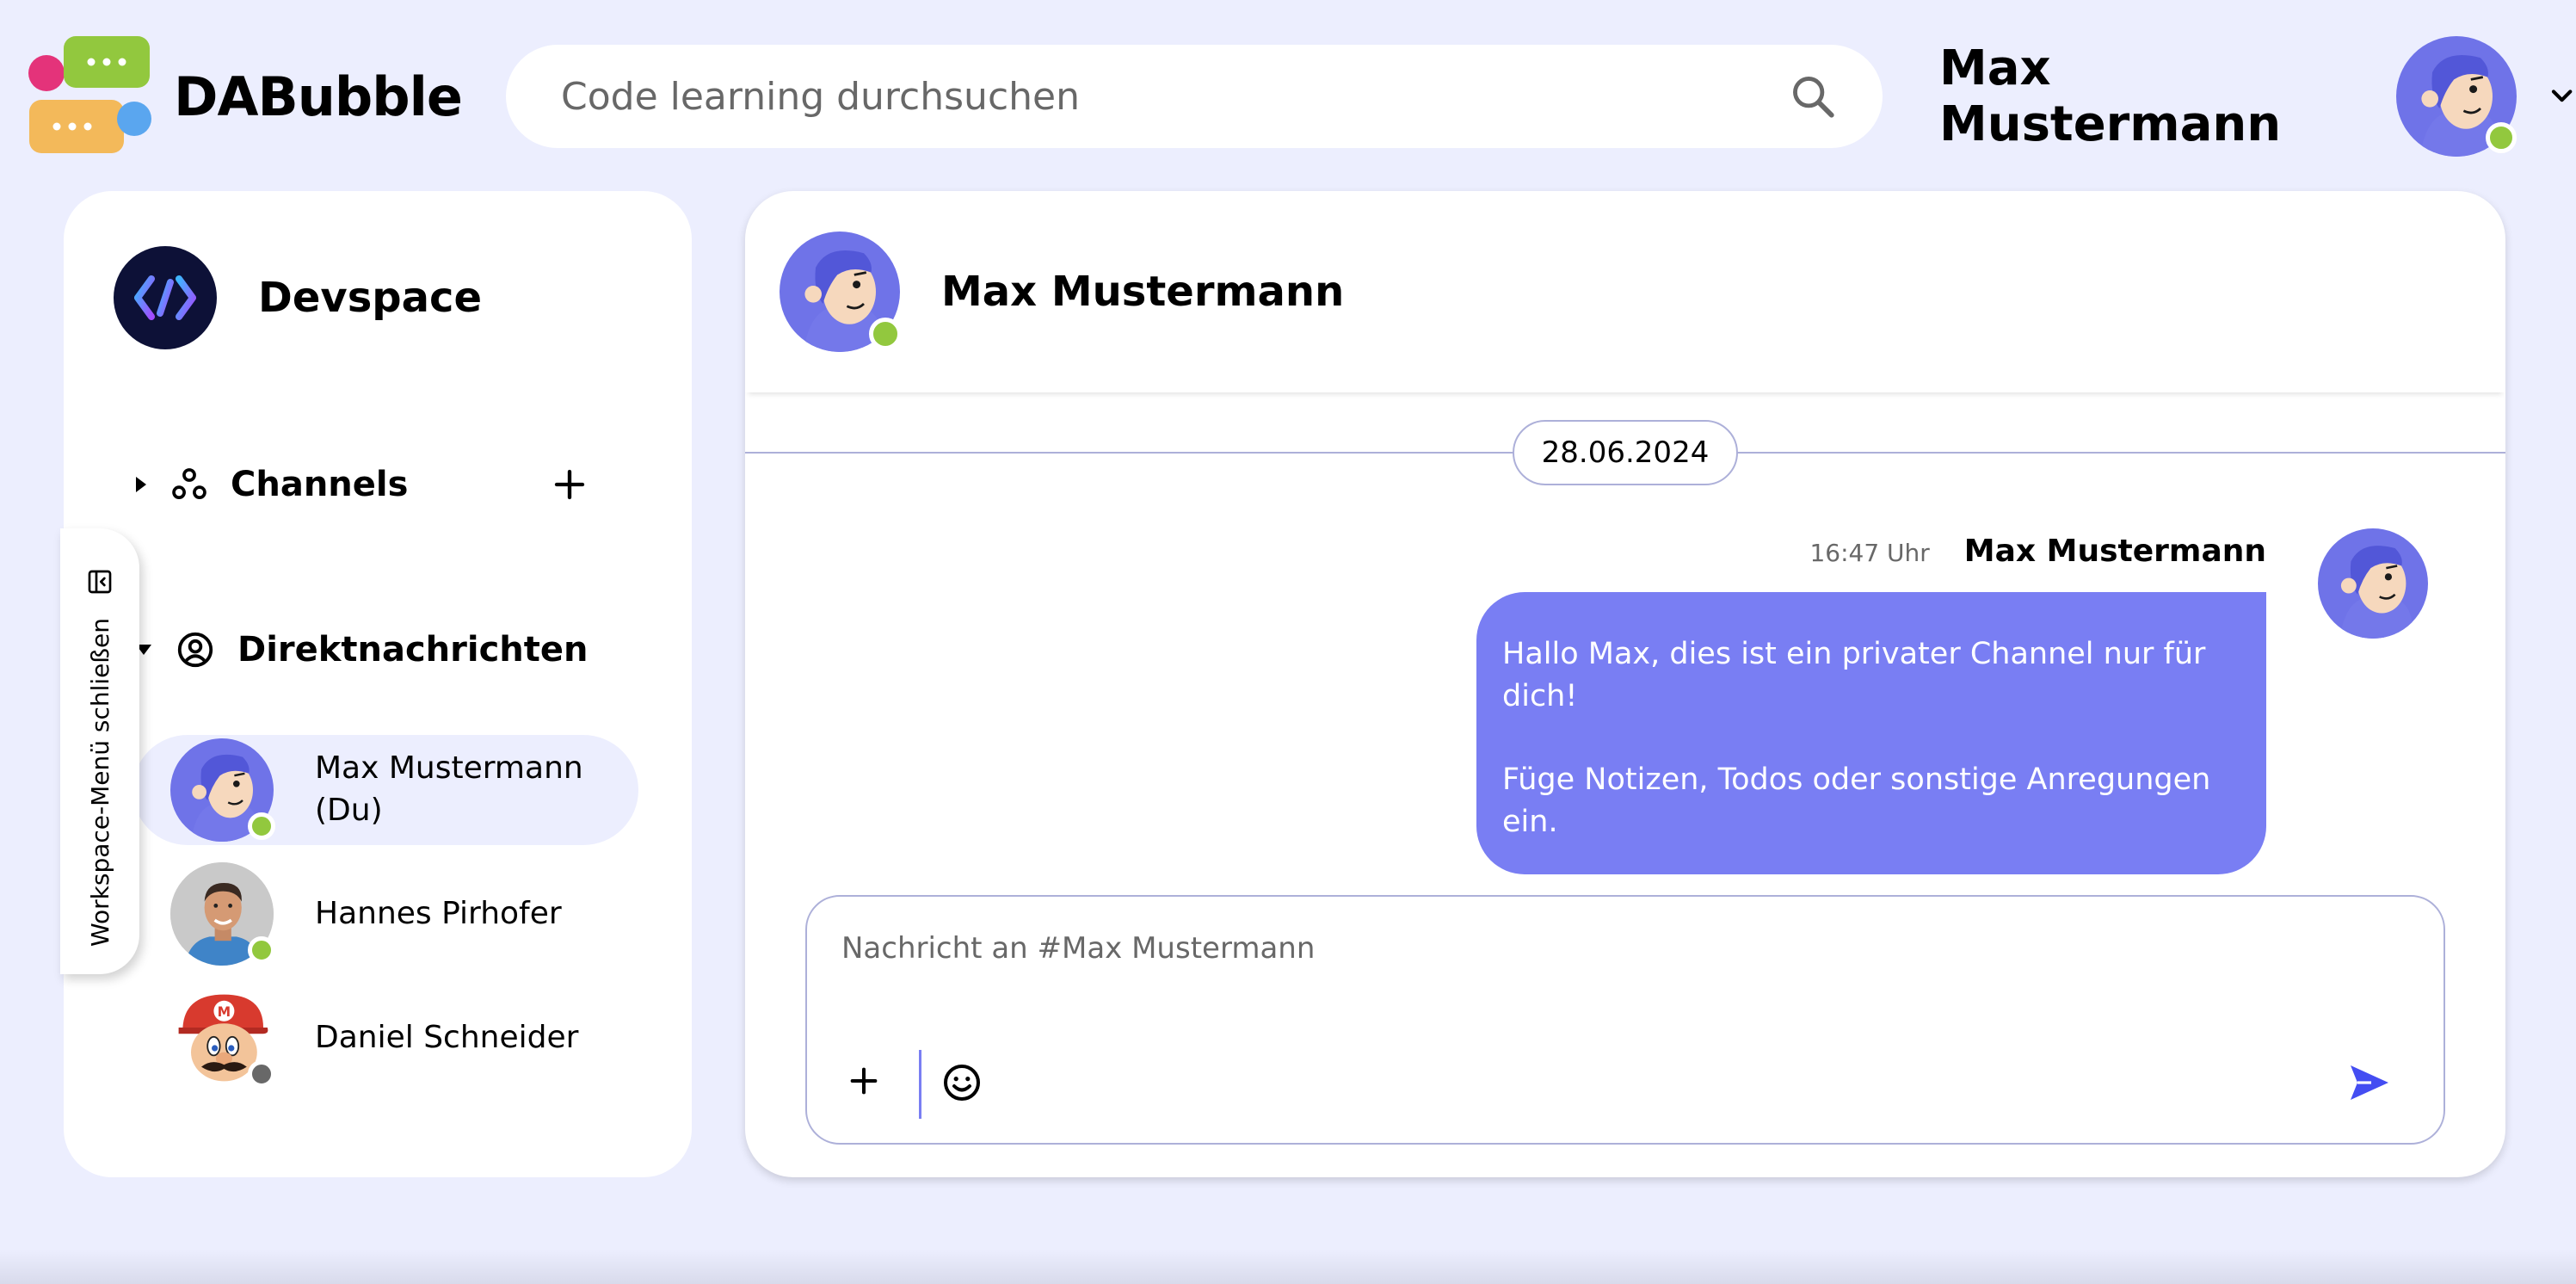  I want to click on message-meta: 16:47 Uhr Max Mustermann, so click(2038, 551).